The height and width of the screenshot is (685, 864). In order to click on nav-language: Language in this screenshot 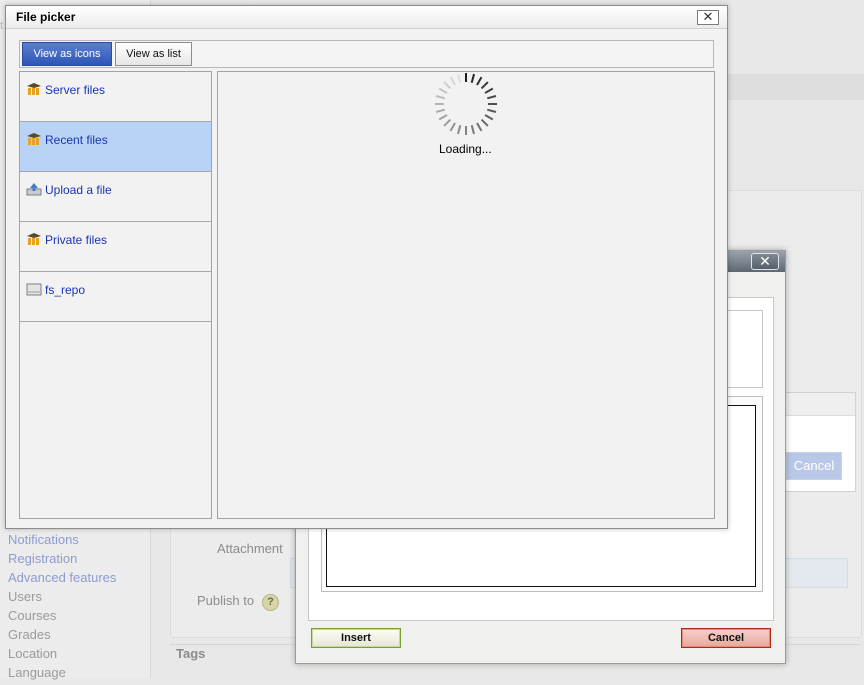, I will do `click(58, 672)`.